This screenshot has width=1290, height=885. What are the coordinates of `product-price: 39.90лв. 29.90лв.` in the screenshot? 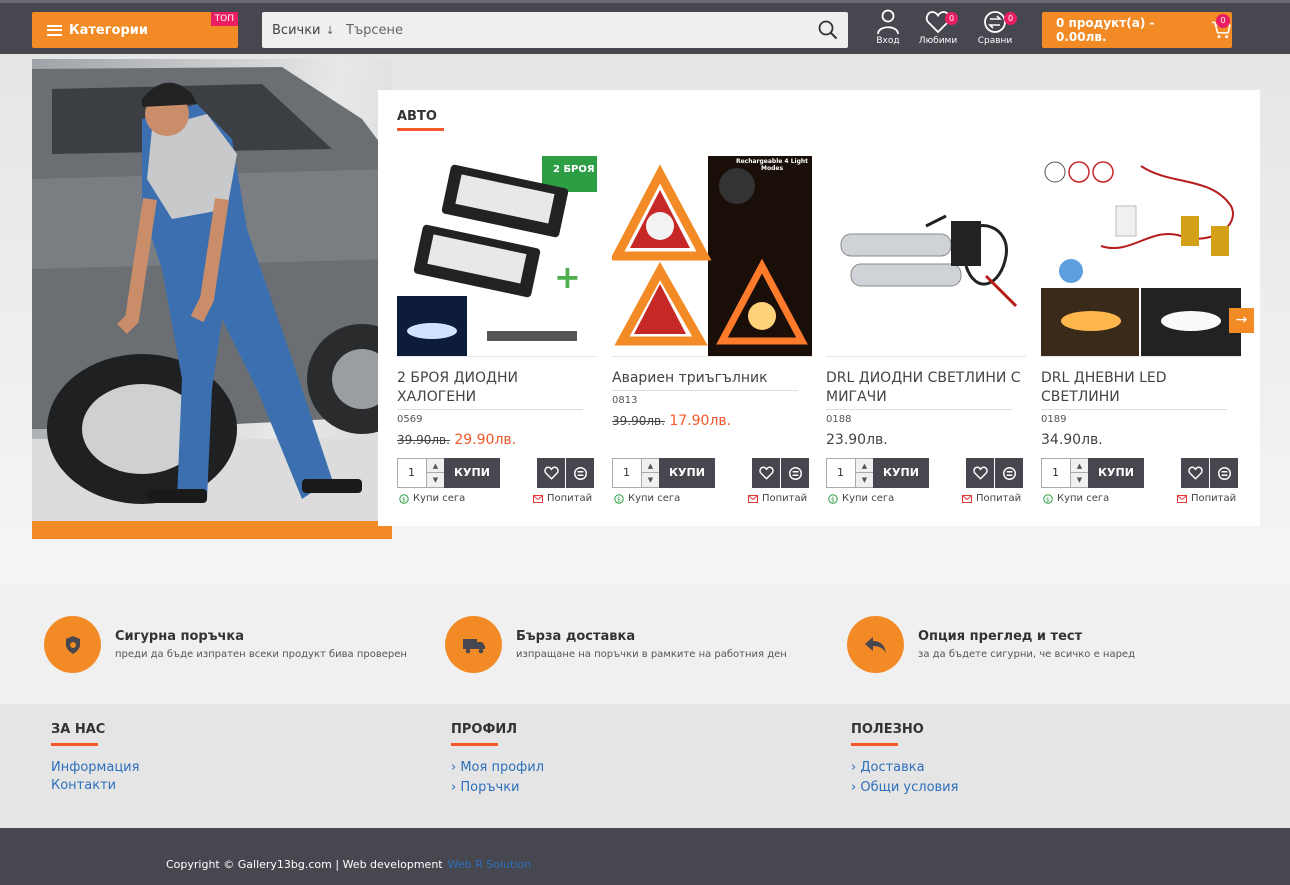 It's located at (497, 440).